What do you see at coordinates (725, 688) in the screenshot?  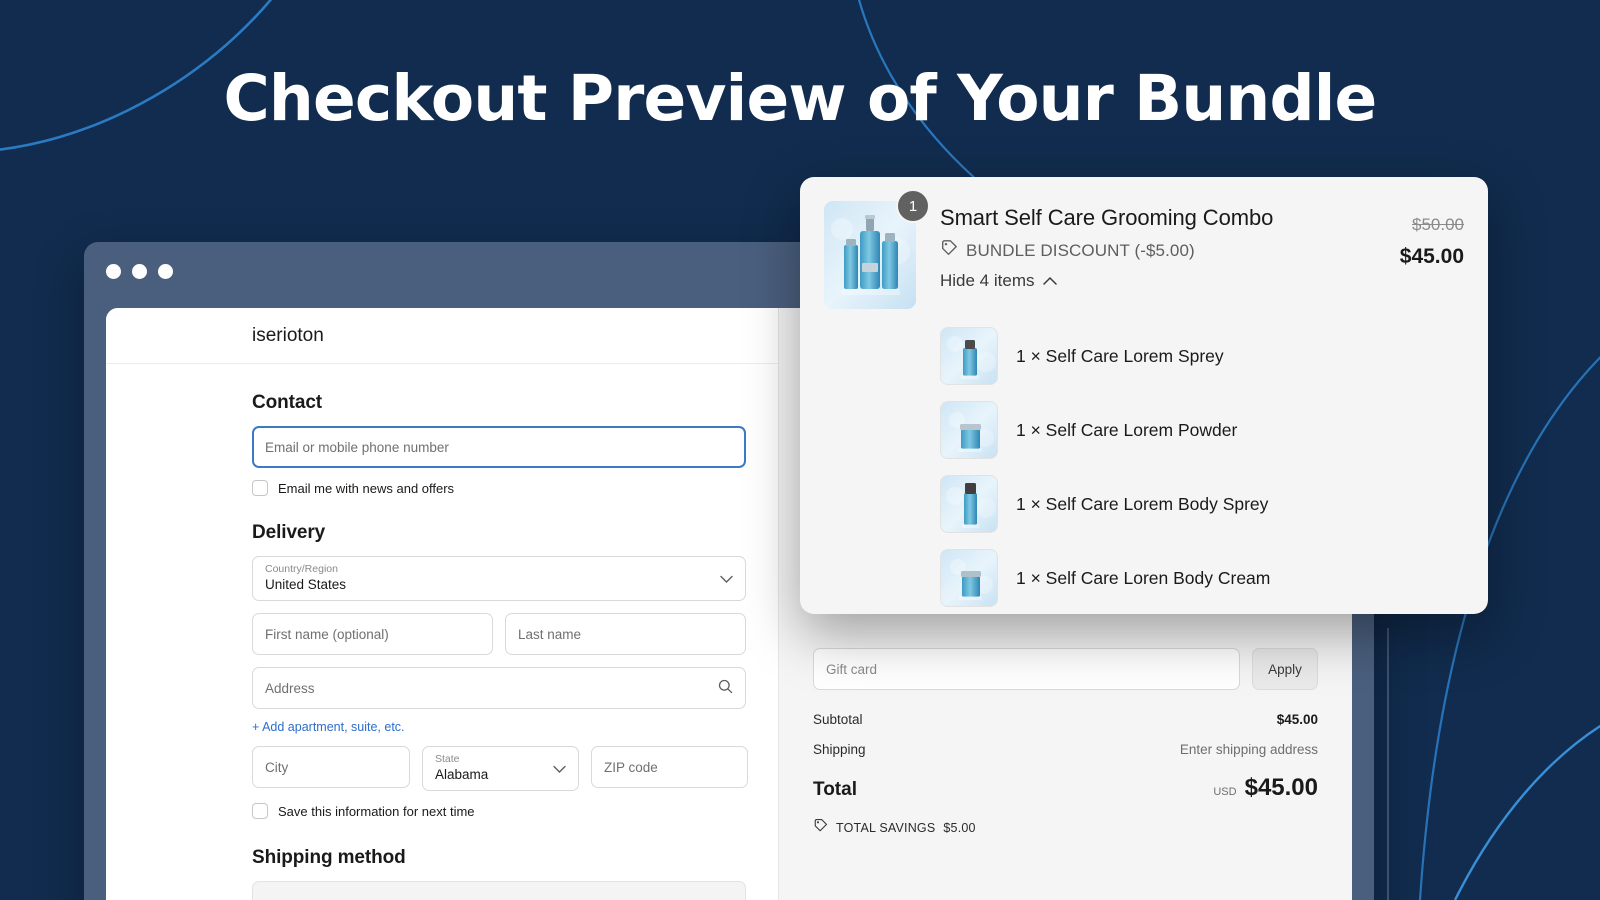 I see `search-icon` at bounding box center [725, 688].